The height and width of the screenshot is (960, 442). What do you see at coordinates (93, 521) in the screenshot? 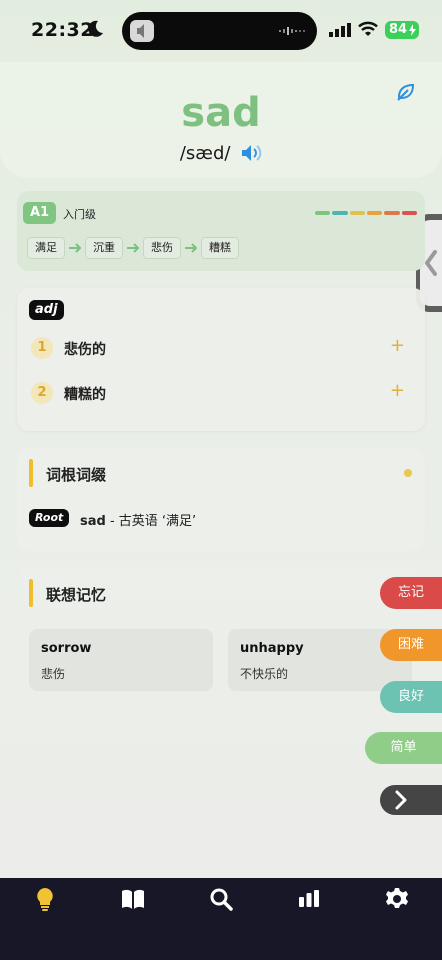
I see `root-word: sad` at bounding box center [93, 521].